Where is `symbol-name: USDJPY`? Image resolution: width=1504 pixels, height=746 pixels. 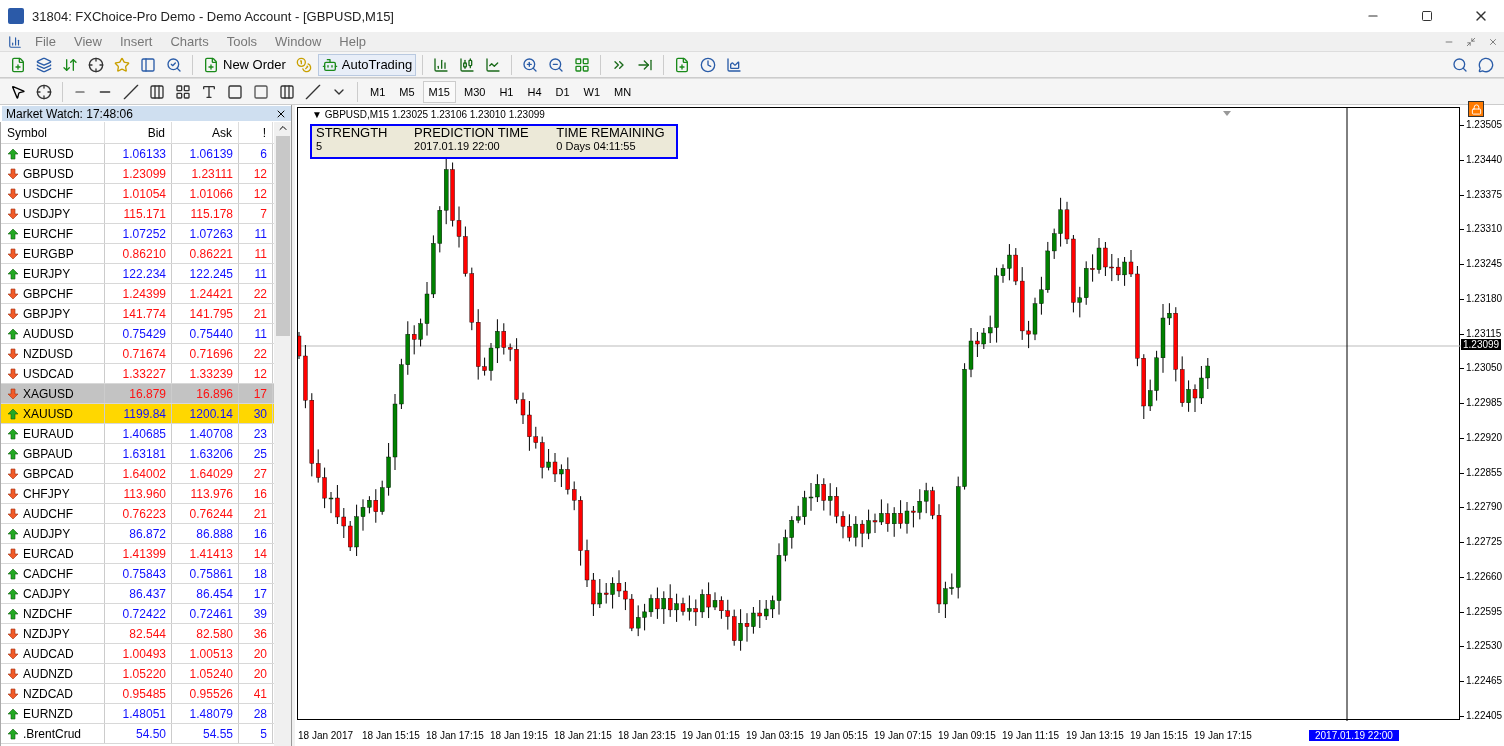
symbol-name: USDJPY is located at coordinates (47, 213).